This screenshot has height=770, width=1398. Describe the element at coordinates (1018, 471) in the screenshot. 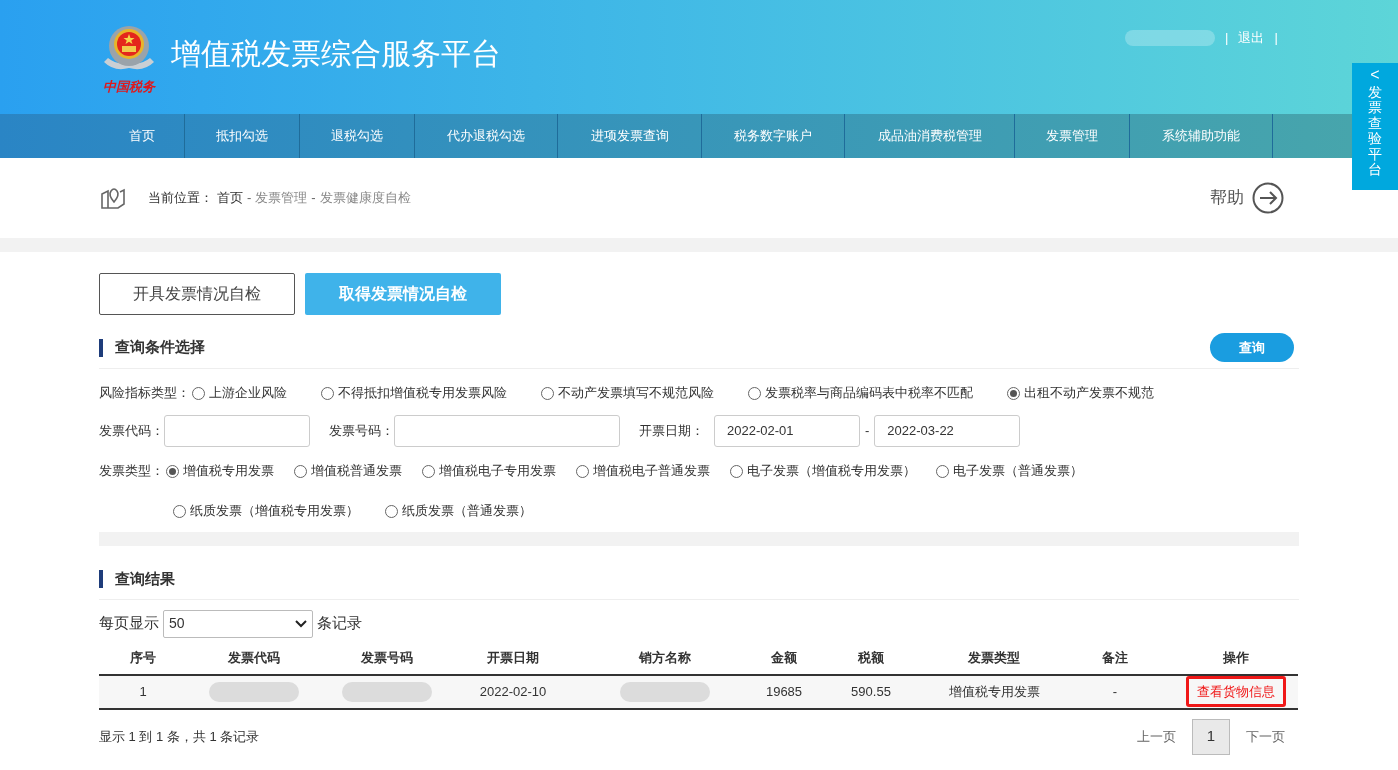

I see `radio-label: 电子发票（普通发票）` at that location.